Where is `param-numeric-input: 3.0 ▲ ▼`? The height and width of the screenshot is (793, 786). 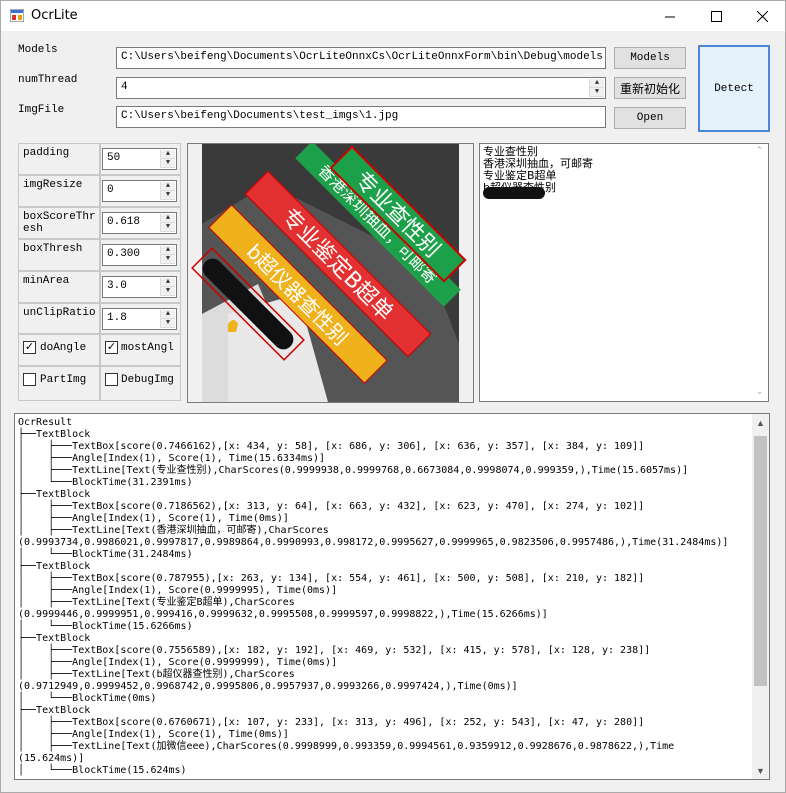 param-numeric-input: 3.0 ▲ ▼ is located at coordinates (139, 287).